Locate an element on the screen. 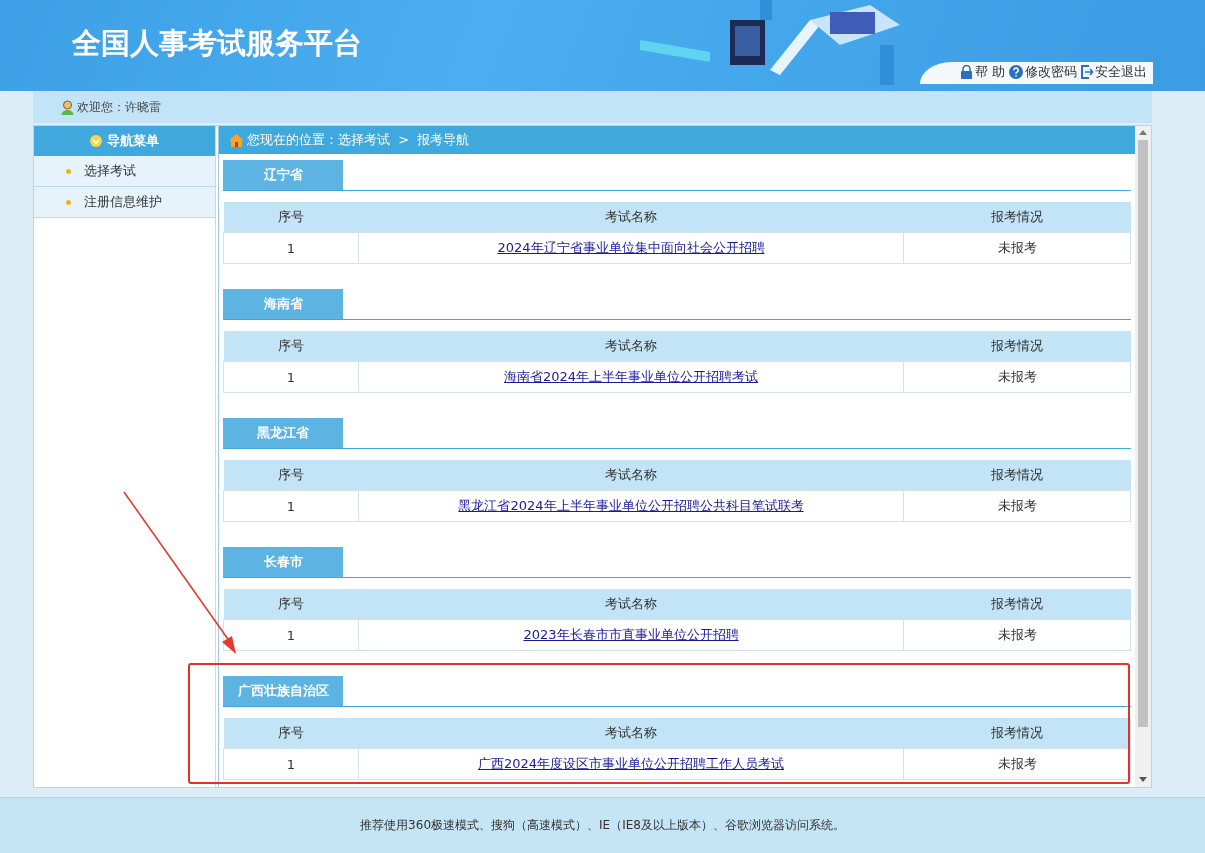 This screenshot has height=853, width=1205. site-title: 全国人事考试服务平台 is located at coordinates (217, 43).